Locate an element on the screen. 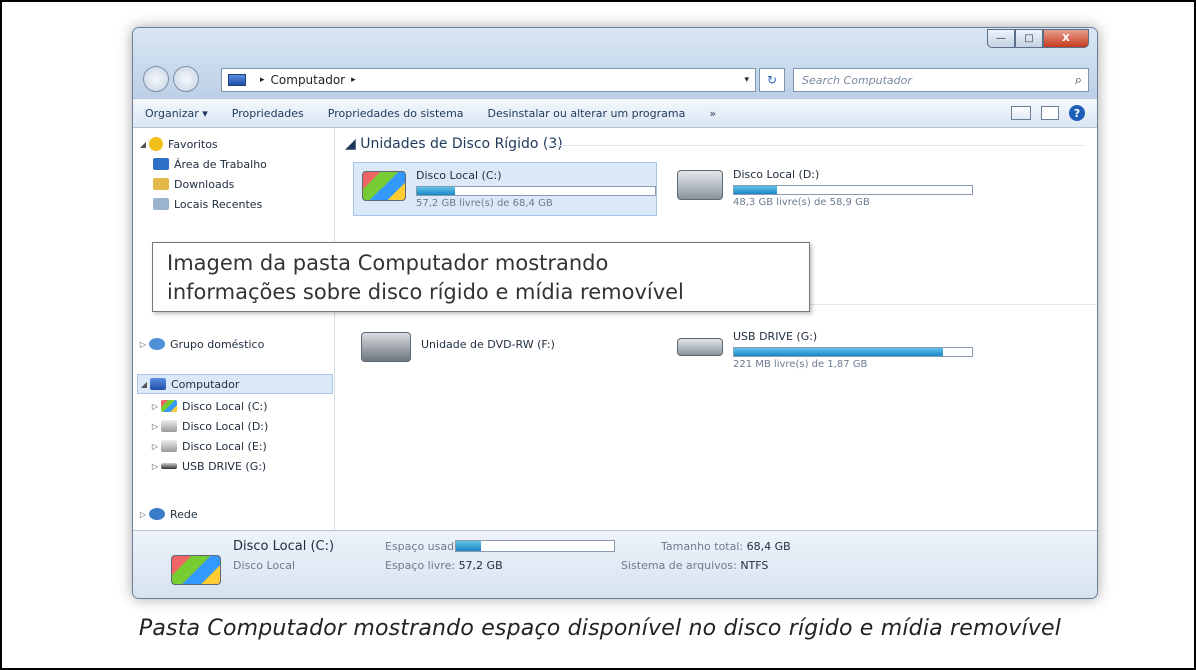 The height and width of the screenshot is (670, 1196). desktop-icon is located at coordinates (161, 164).